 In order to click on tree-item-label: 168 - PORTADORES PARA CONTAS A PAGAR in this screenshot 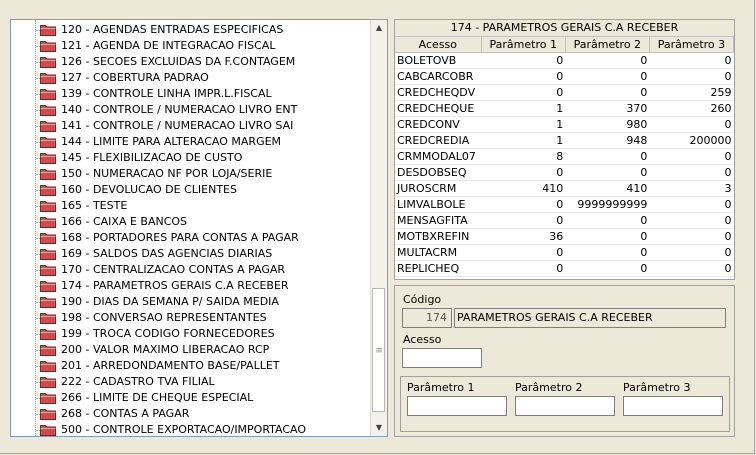, I will do `click(180, 237)`.